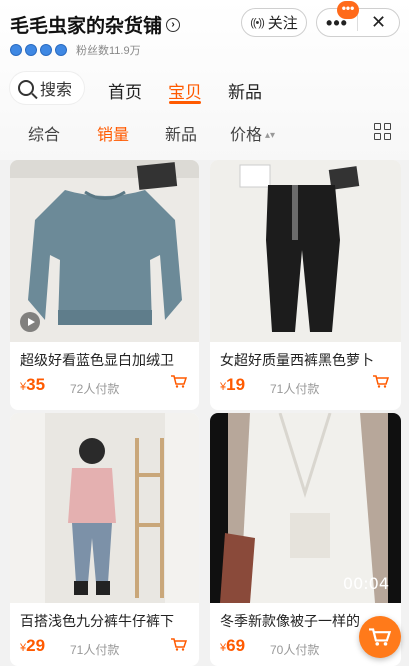  I want to click on video-duration: 00:04, so click(365, 583).